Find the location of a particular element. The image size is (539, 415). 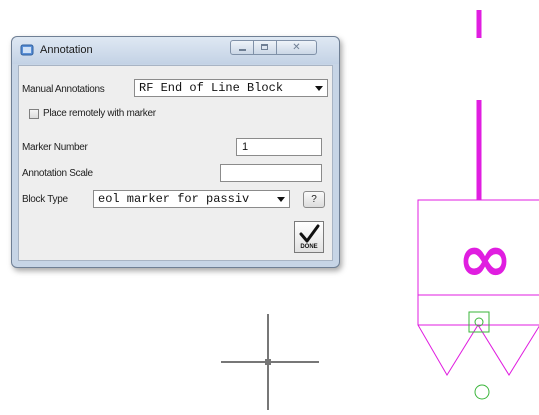

dialog-title: Annotation is located at coordinates (66, 50).